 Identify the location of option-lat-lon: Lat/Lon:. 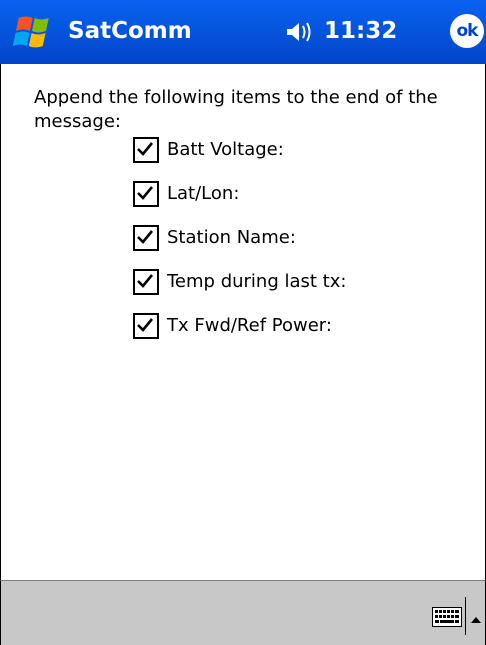
(239, 203).